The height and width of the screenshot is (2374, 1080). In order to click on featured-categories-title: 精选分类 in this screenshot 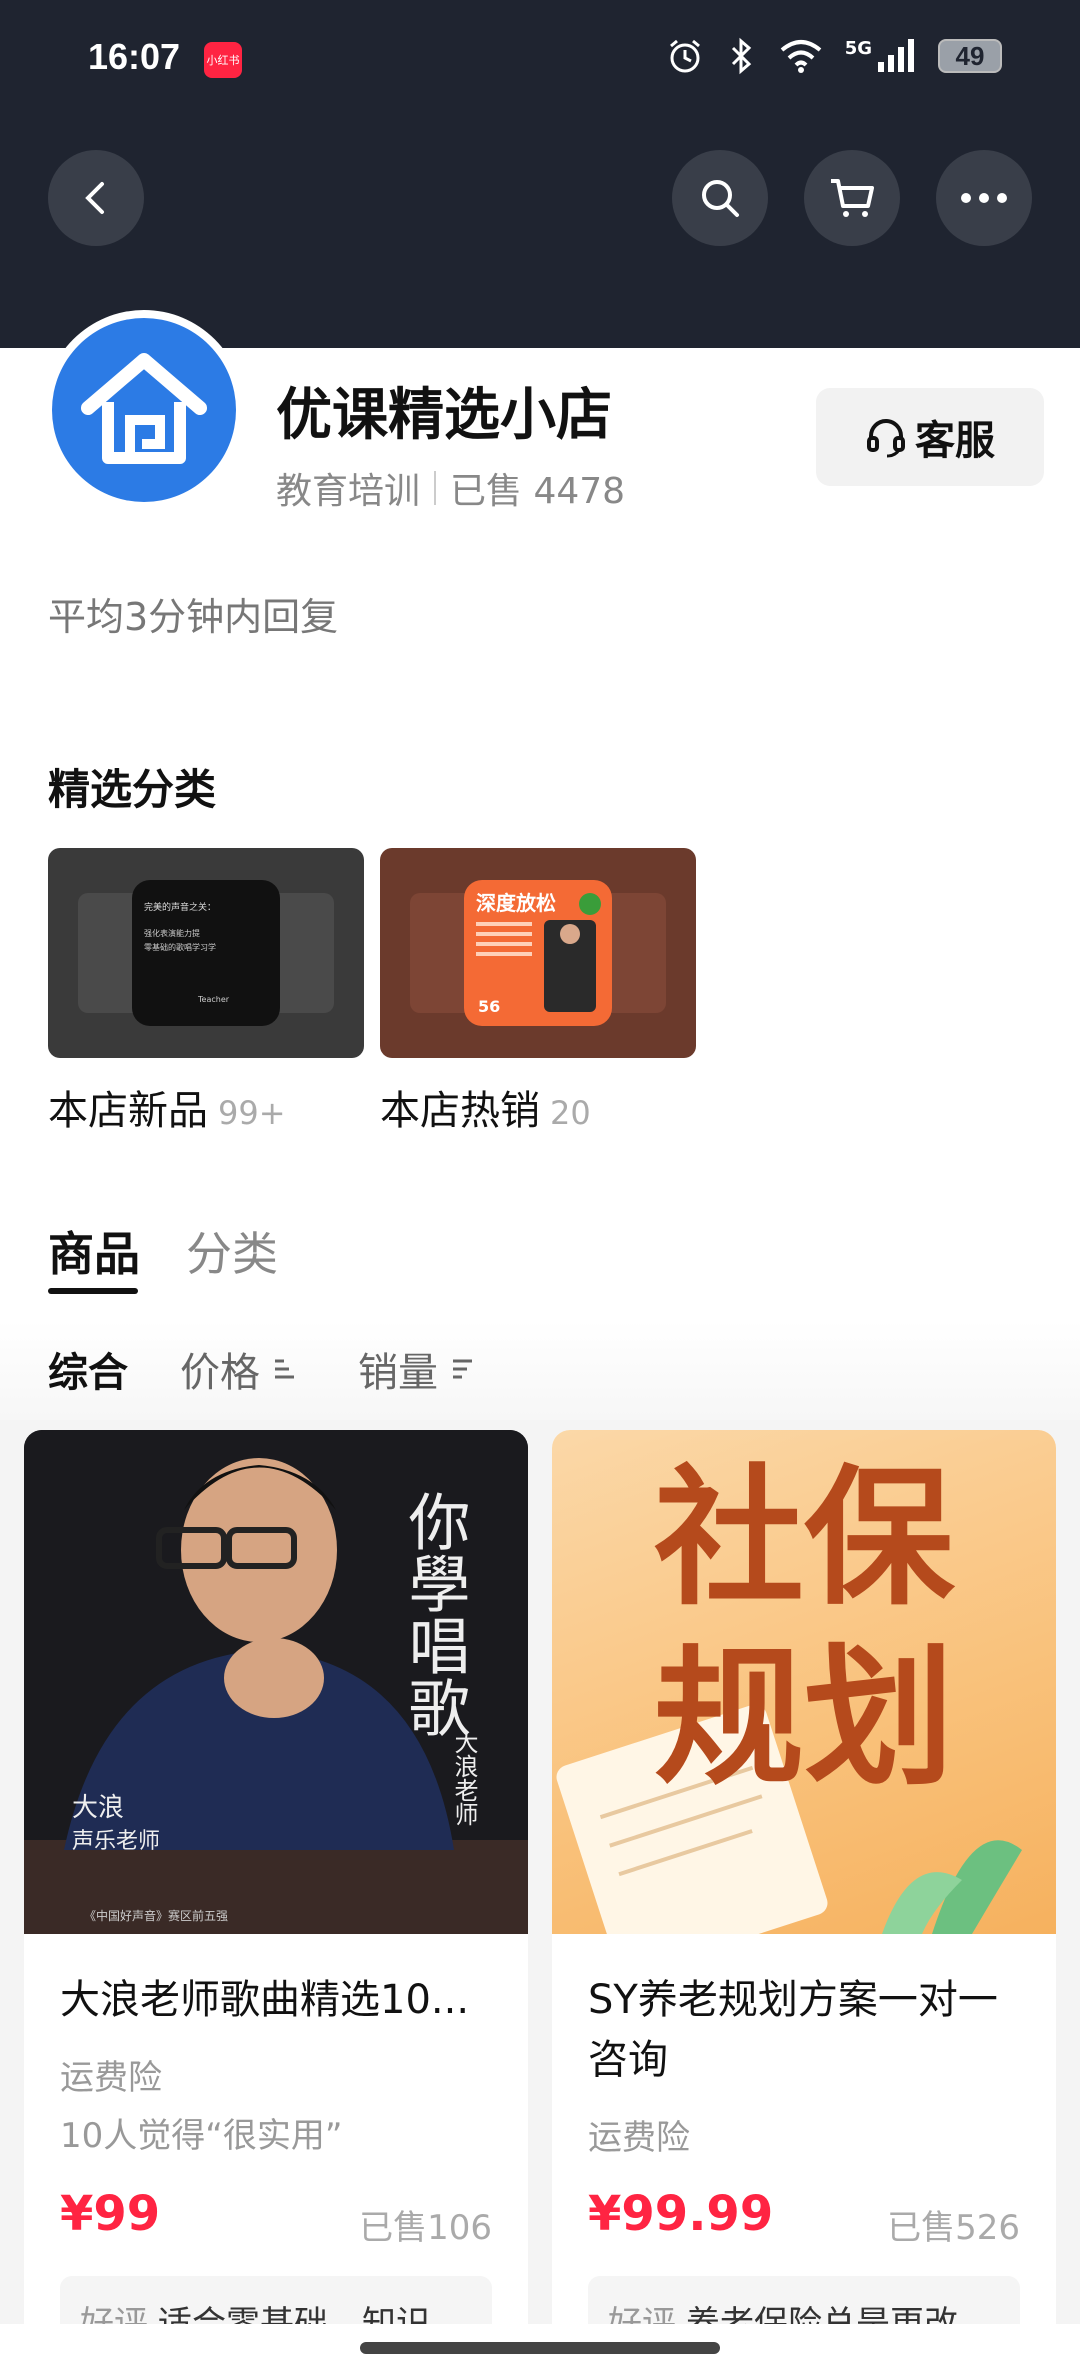, I will do `click(132, 789)`.